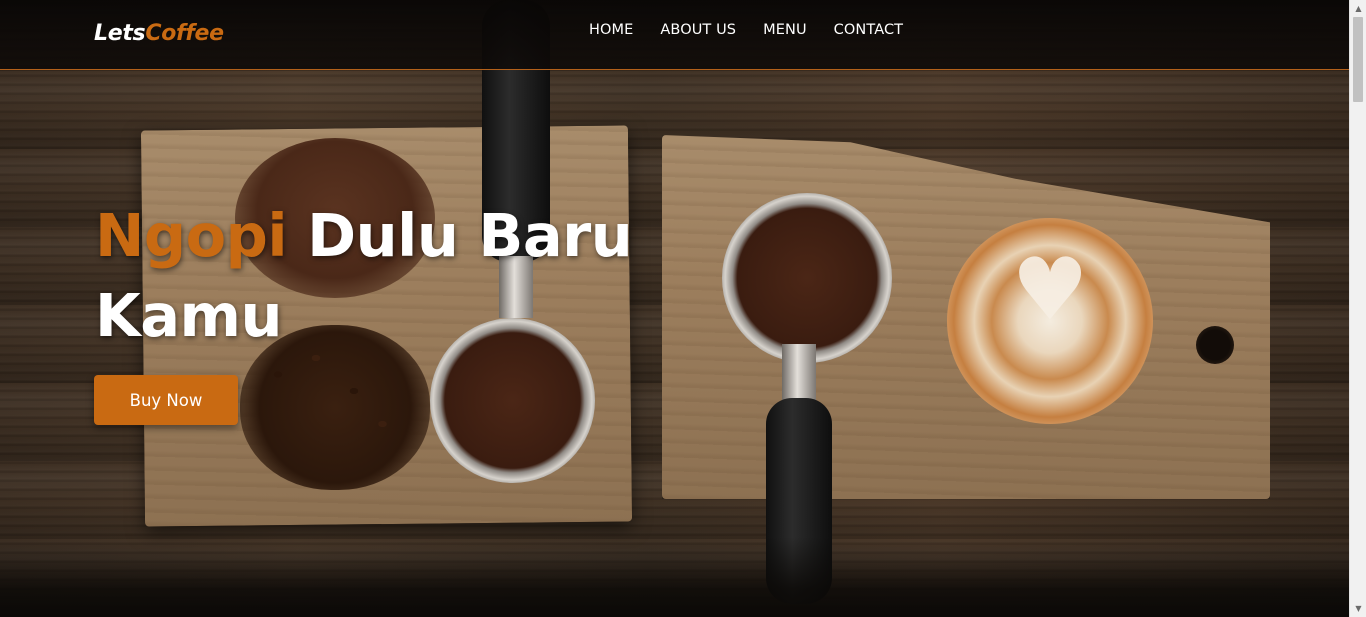 The width and height of the screenshot is (1366, 617). What do you see at coordinates (611, 30) in the screenshot?
I see `nav-home-link: HOME` at bounding box center [611, 30].